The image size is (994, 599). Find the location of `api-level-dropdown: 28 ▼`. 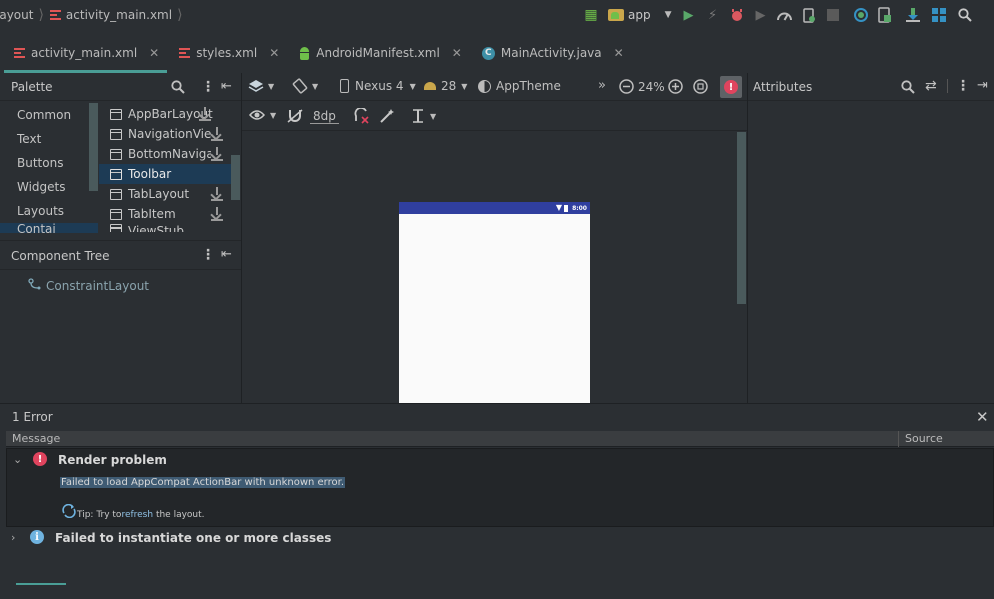

api-level-dropdown: 28 ▼ is located at coordinates (445, 86).